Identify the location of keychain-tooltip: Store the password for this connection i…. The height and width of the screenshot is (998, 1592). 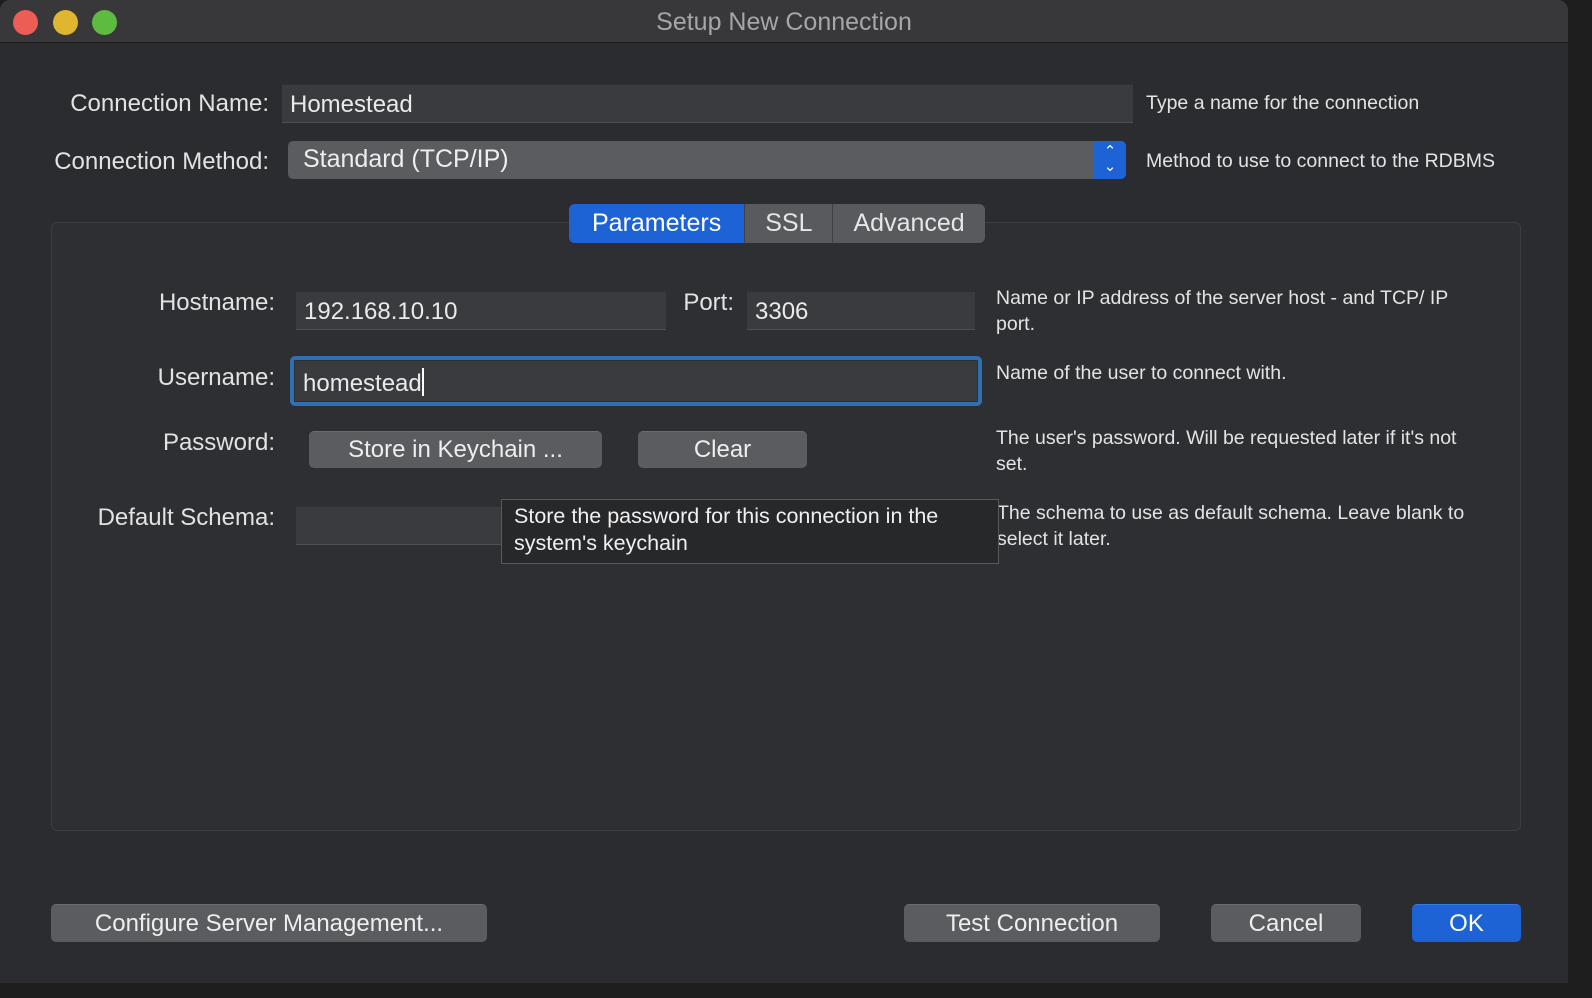
(750, 531).